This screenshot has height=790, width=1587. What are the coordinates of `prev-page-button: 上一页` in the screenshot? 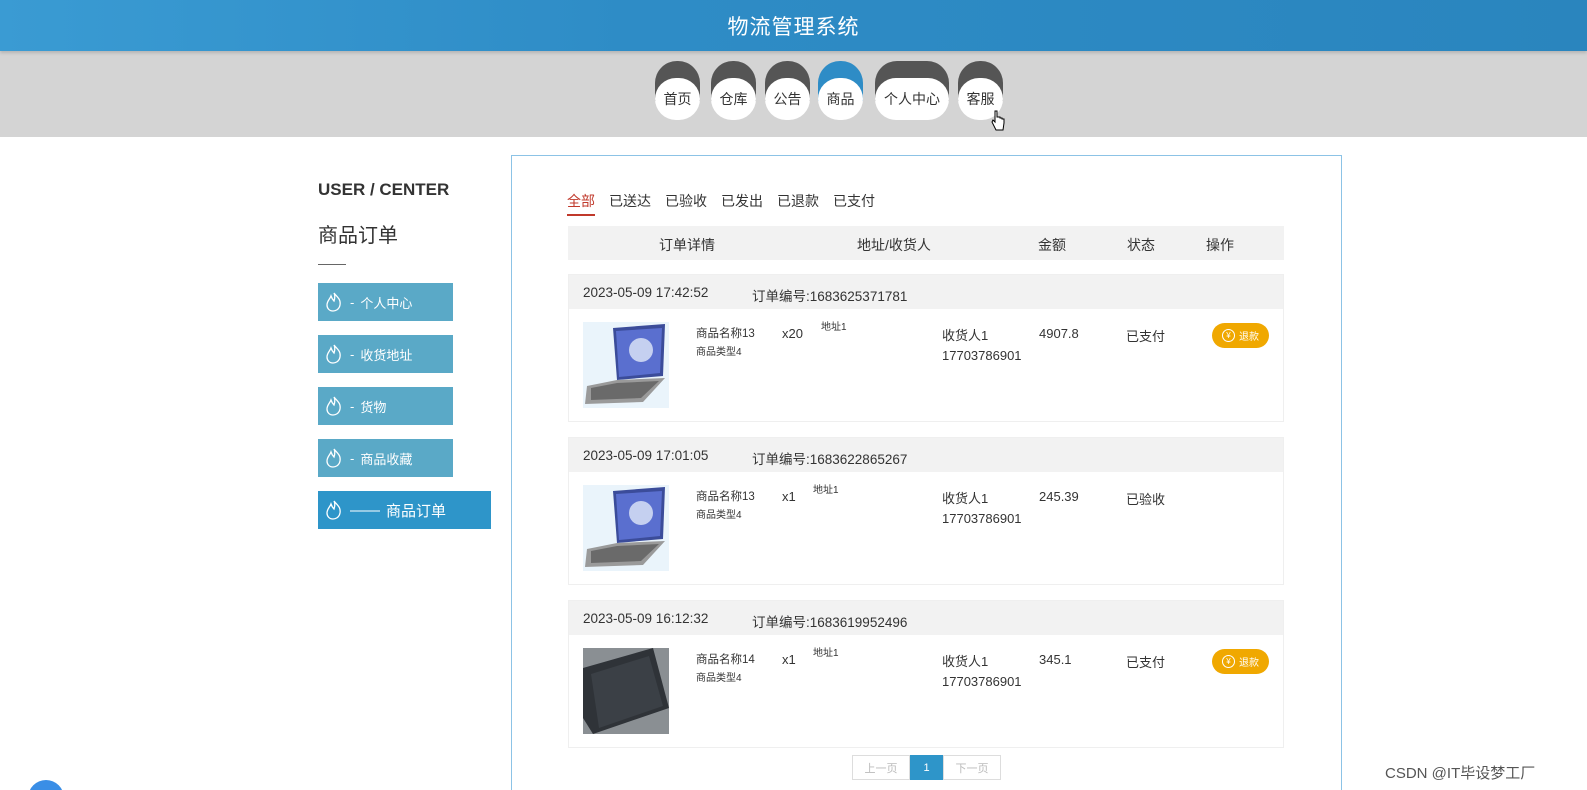 It's located at (881, 767).